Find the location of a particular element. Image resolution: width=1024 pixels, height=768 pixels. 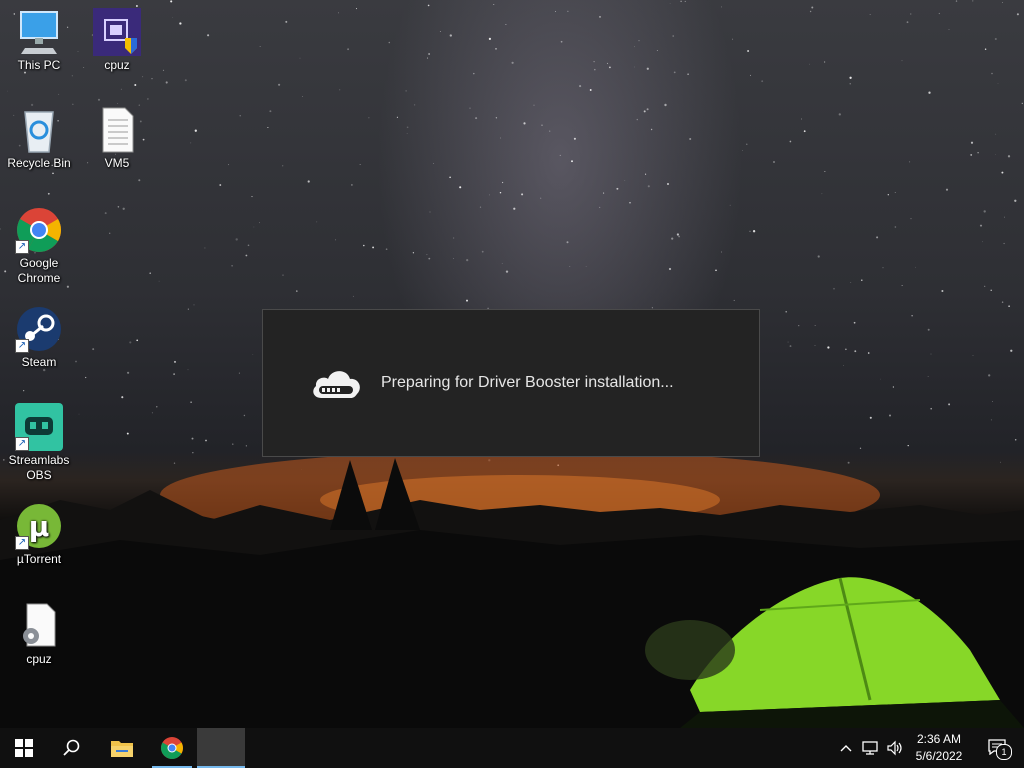

chrome-icon: ↗ is located at coordinates (39, 230).